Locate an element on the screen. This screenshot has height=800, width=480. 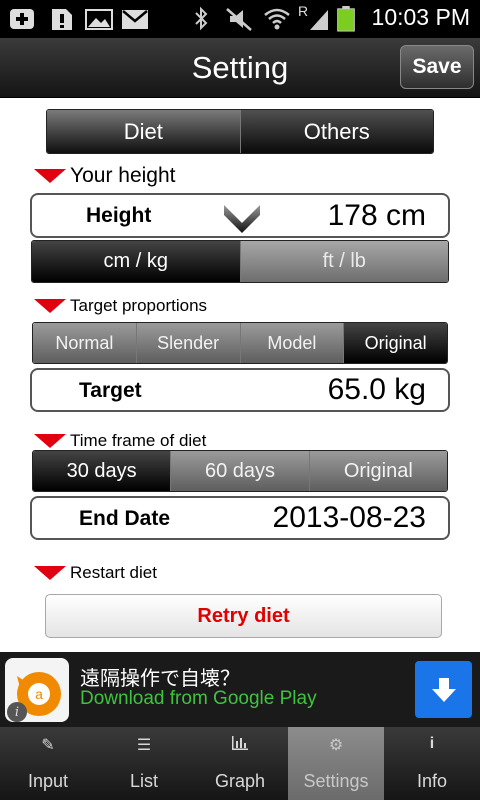
tab-diet: Diet is located at coordinates (144, 131).